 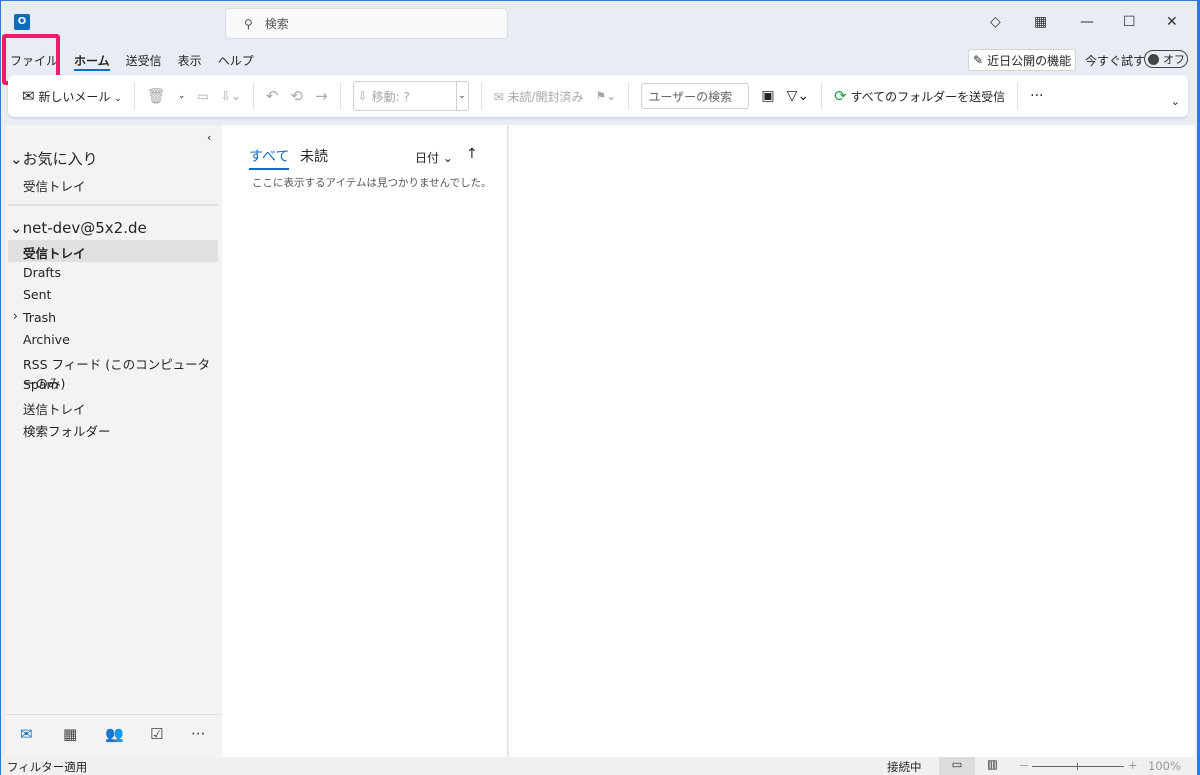 I want to click on folder-drafts: Drafts, so click(x=42, y=272).